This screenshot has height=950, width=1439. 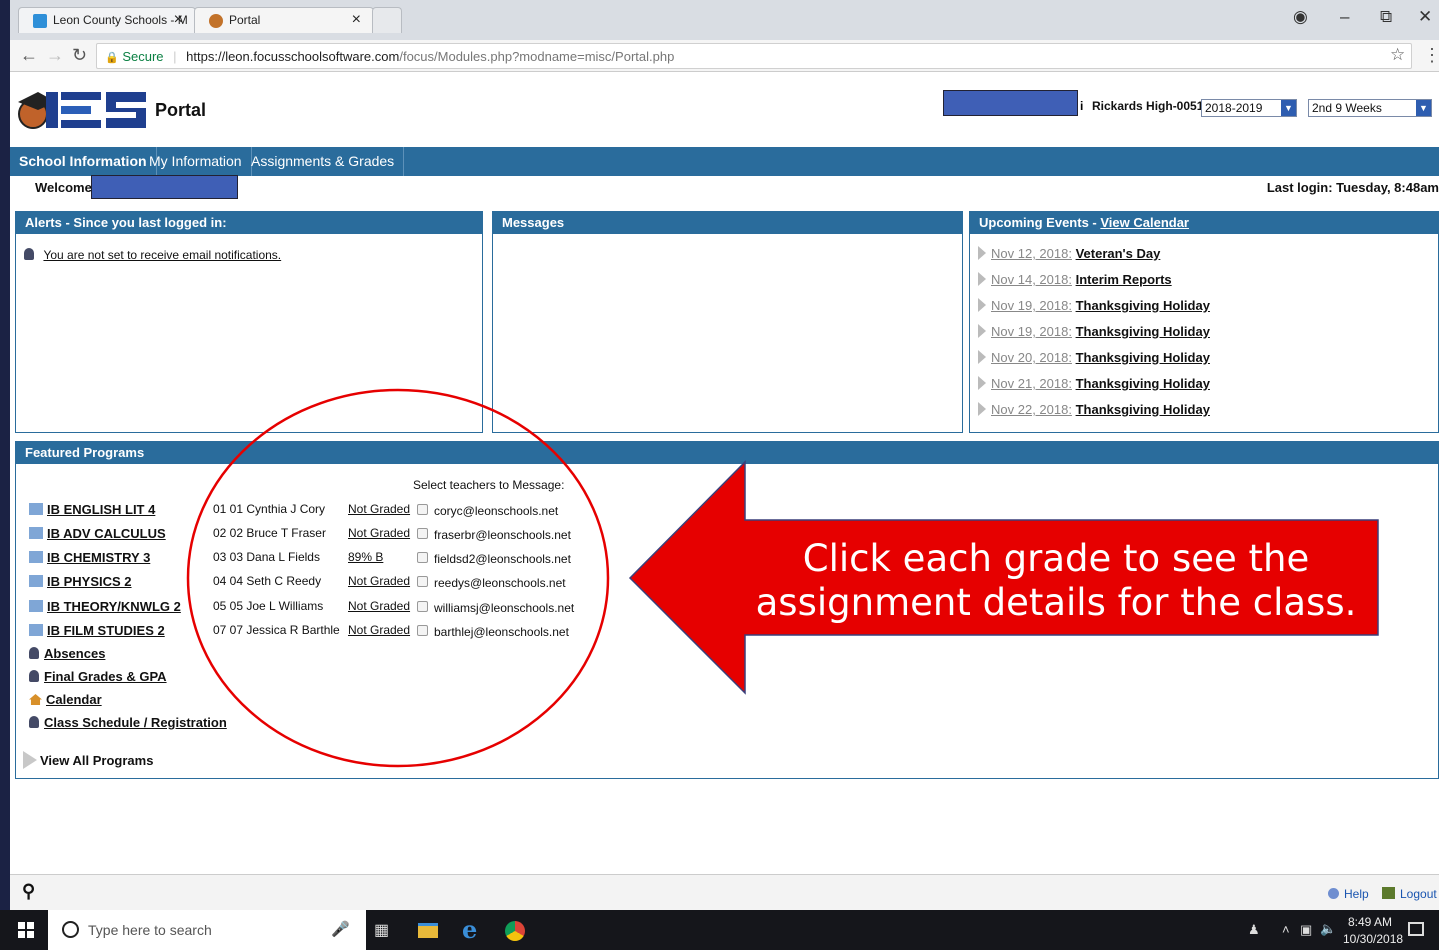 I want to click on cortana-circle-icon, so click(x=70, y=929).